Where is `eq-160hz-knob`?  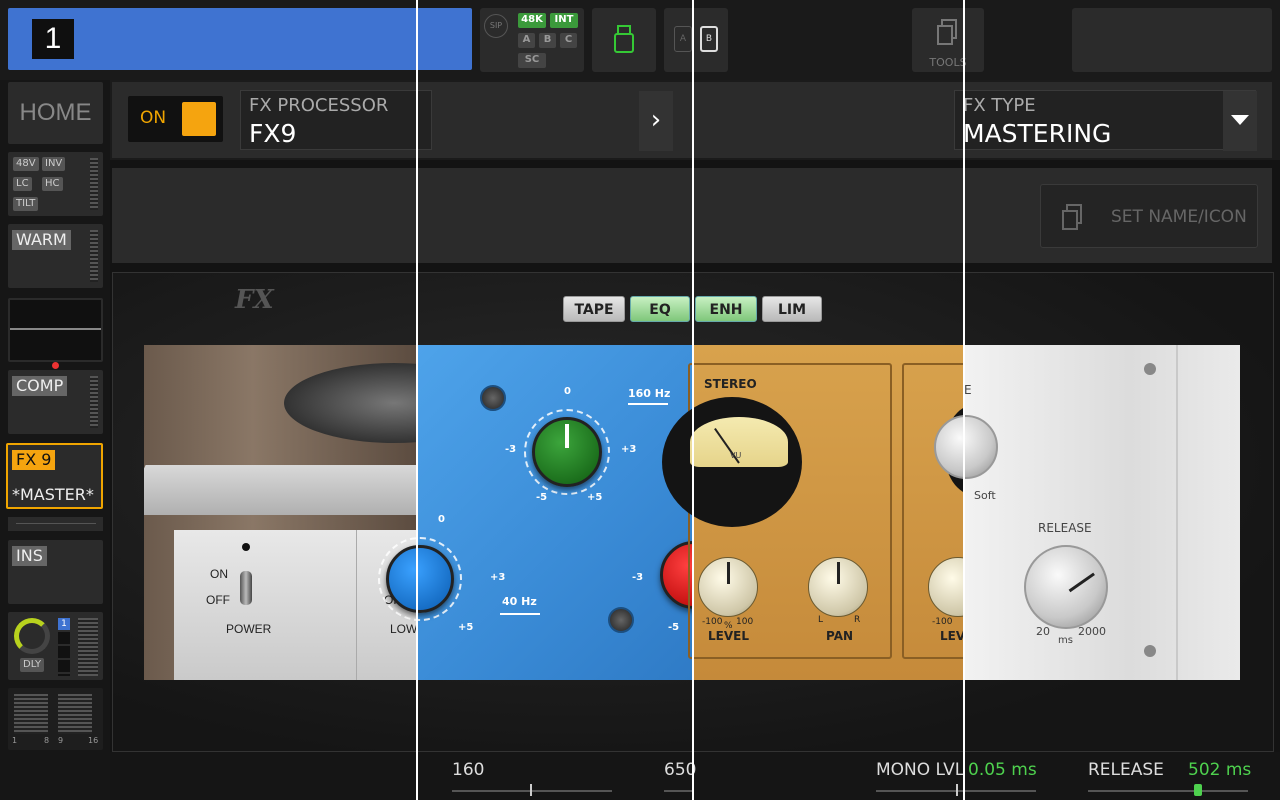
eq-160hz-knob is located at coordinates (567, 452).